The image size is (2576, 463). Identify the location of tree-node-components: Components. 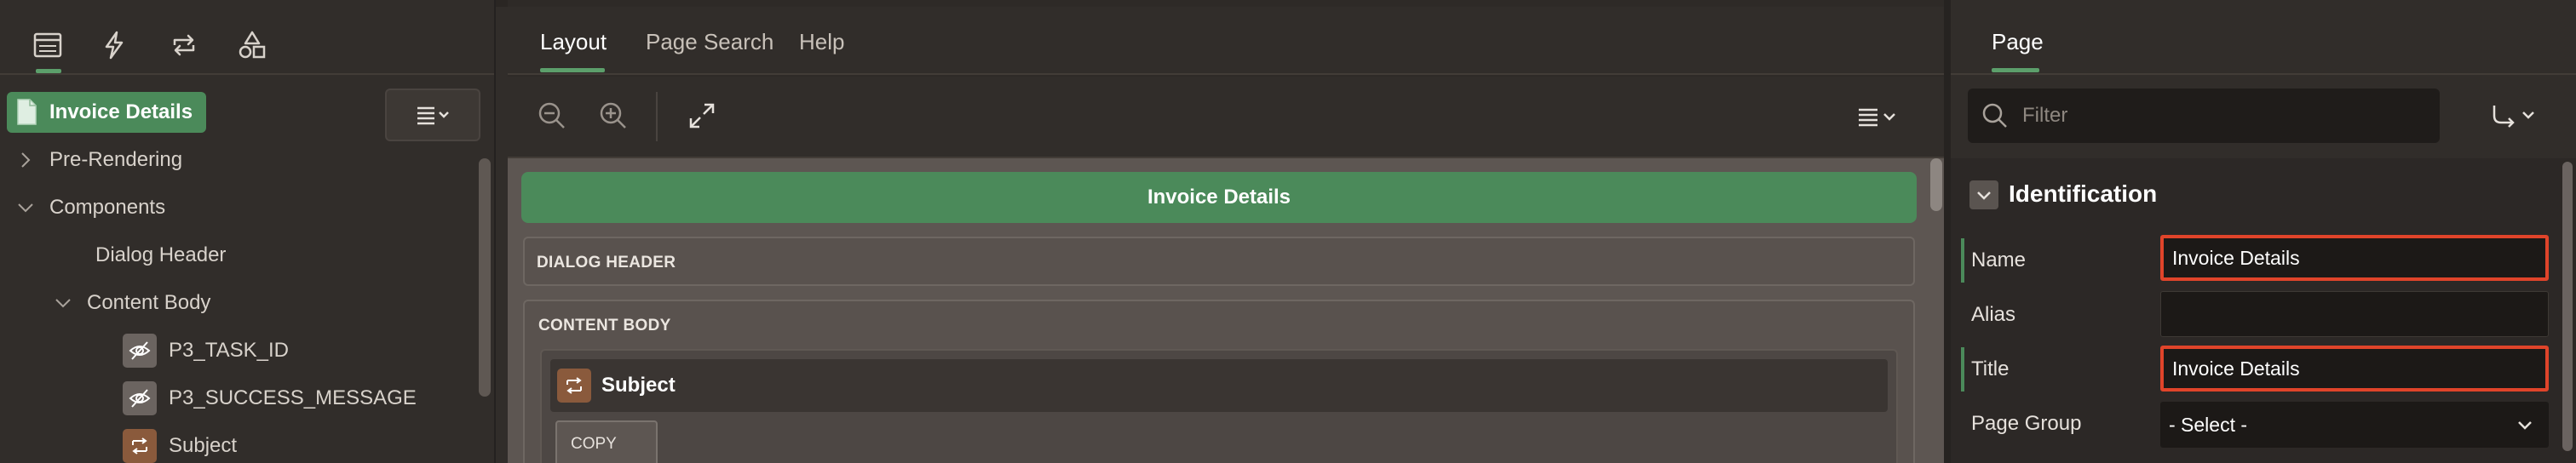
(90, 208).